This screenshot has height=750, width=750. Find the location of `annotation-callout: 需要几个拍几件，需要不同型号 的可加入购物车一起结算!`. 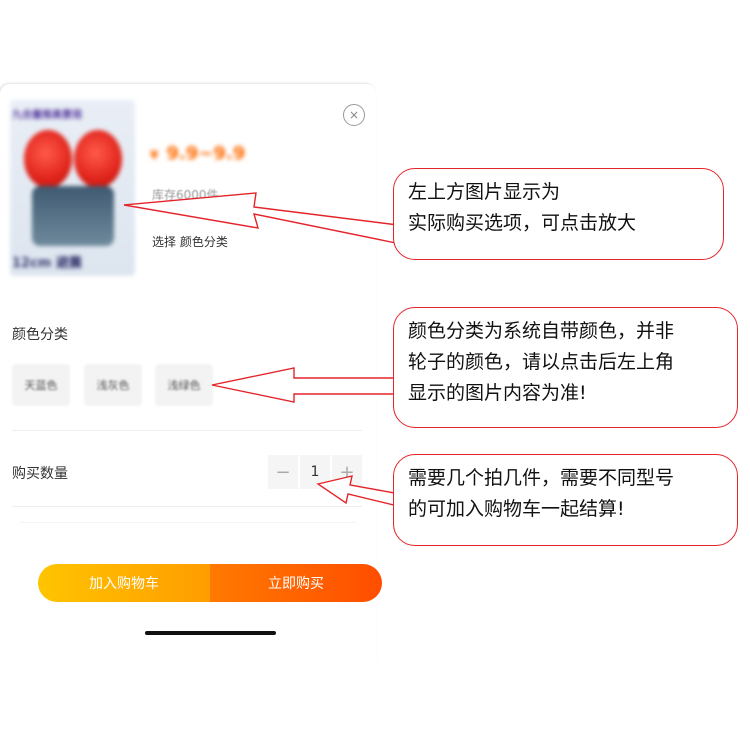

annotation-callout: 需要几个拍几件，需要不同型号 的可加入购物车一起结算! is located at coordinates (565, 500).